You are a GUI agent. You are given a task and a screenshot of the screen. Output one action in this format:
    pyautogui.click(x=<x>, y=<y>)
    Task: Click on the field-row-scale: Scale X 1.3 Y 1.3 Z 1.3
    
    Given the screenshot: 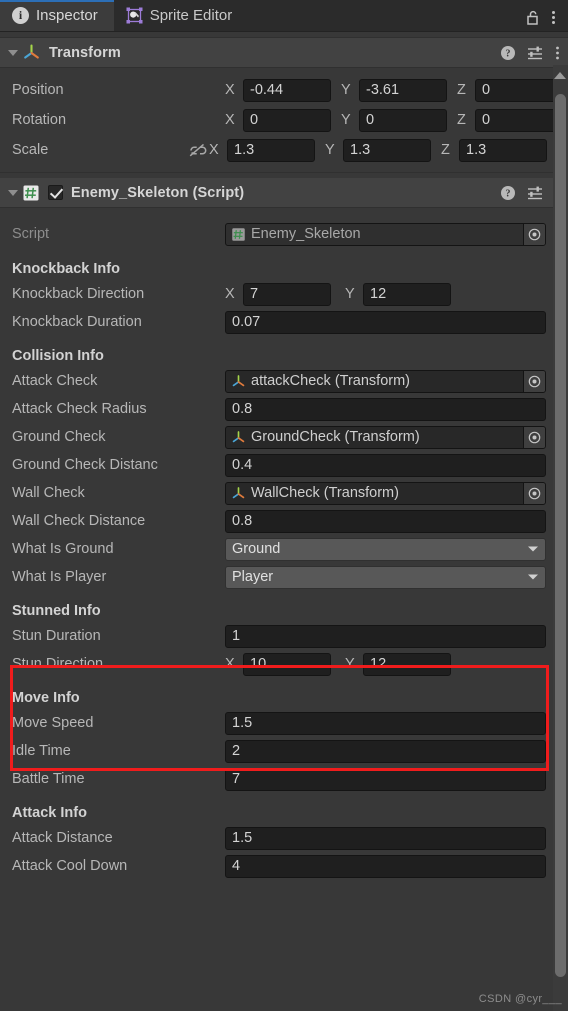 What is the action you would take?
    pyautogui.click(x=284, y=150)
    